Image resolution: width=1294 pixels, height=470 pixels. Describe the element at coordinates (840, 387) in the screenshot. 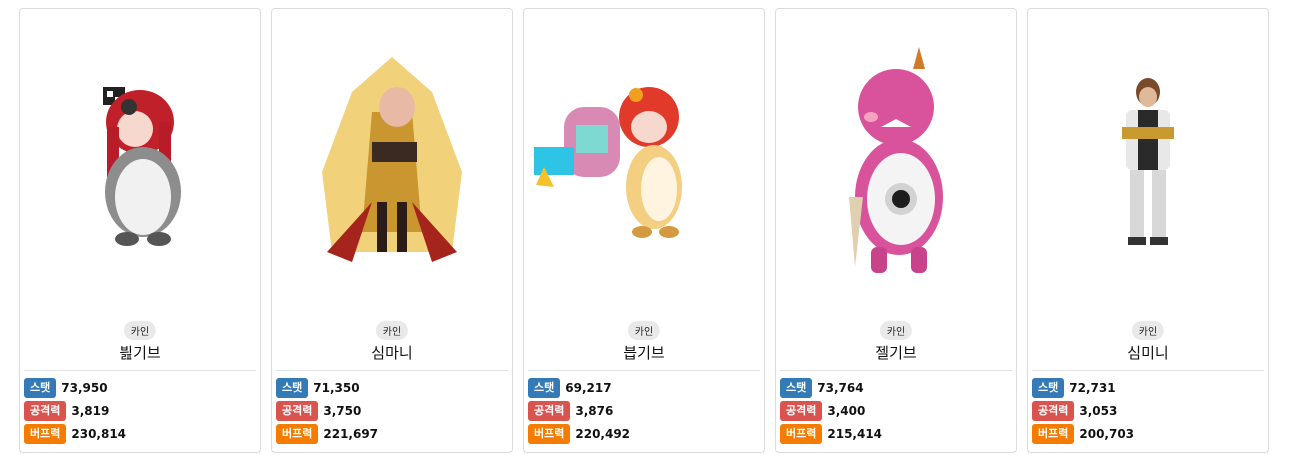

I see `stat-value: 73,764` at that location.